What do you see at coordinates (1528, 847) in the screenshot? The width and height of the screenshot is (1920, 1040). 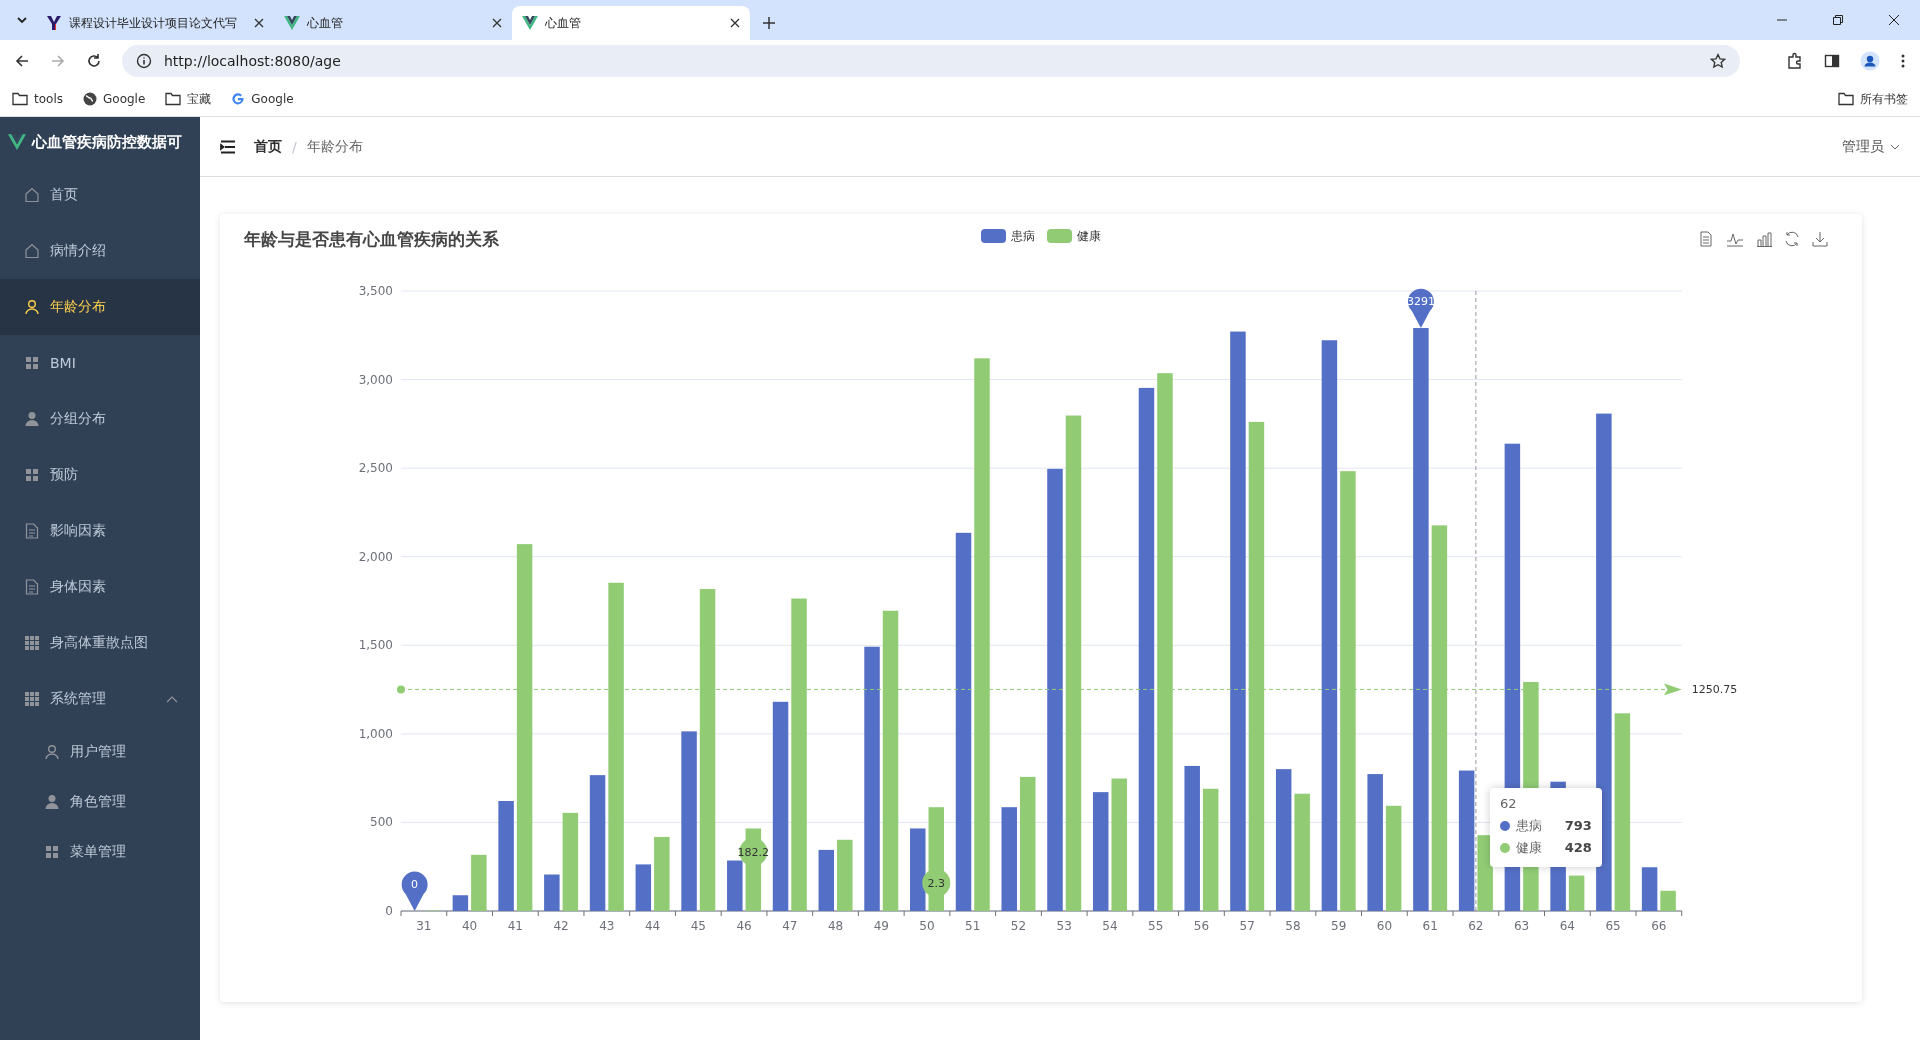 I see `tooltip-series: 健康` at bounding box center [1528, 847].